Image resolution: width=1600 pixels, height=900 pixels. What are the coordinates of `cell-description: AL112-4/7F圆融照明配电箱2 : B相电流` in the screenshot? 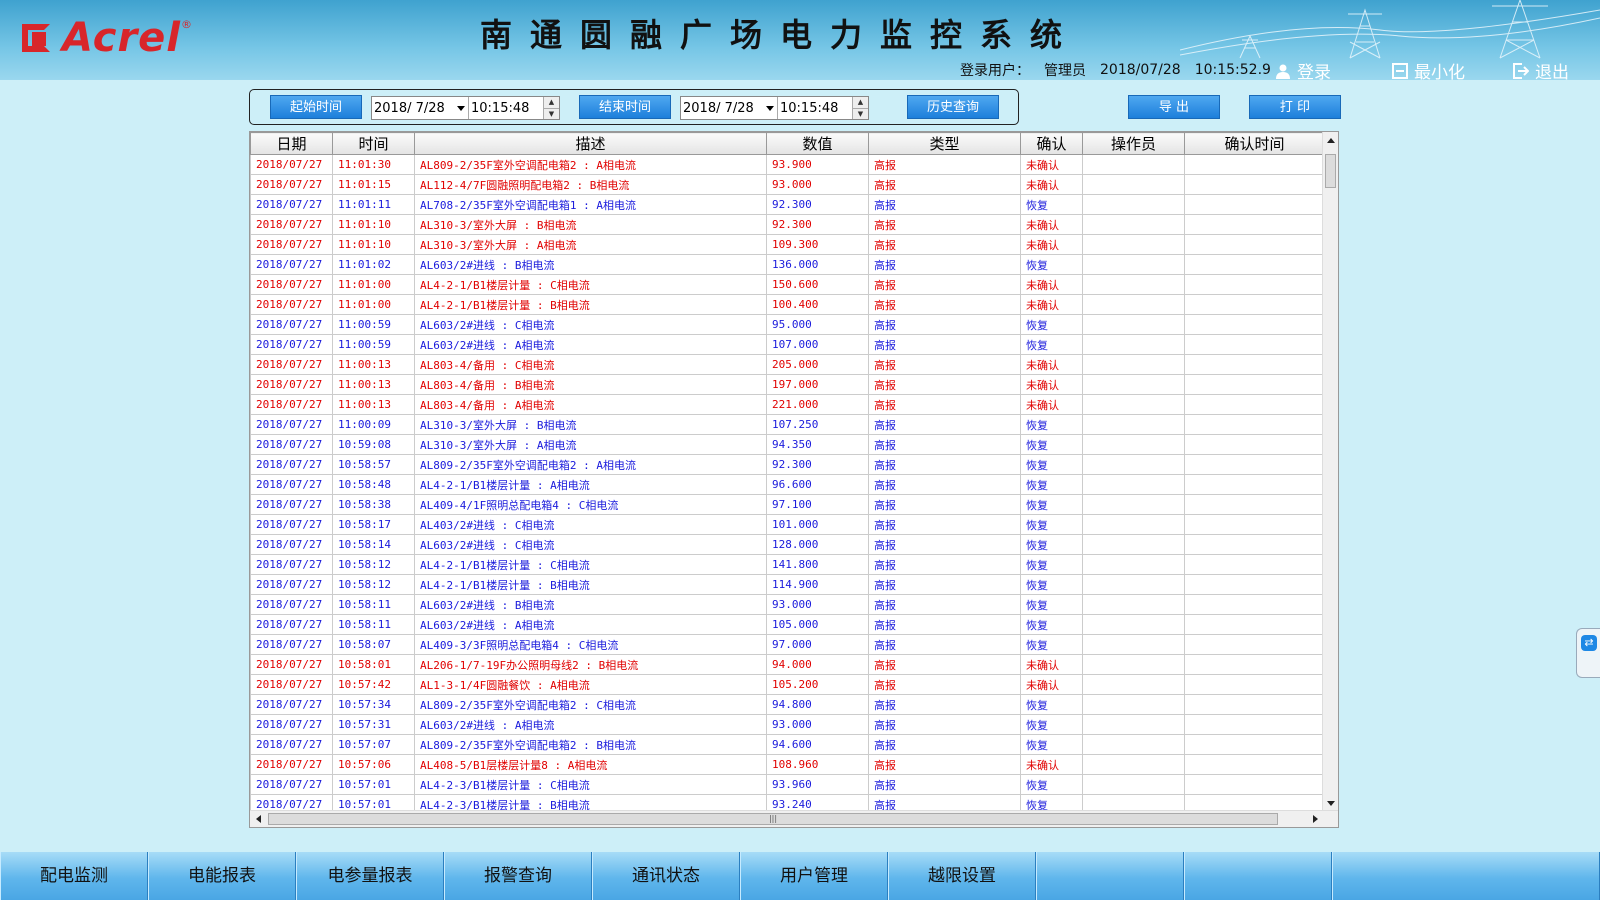 It's located at (590, 184).